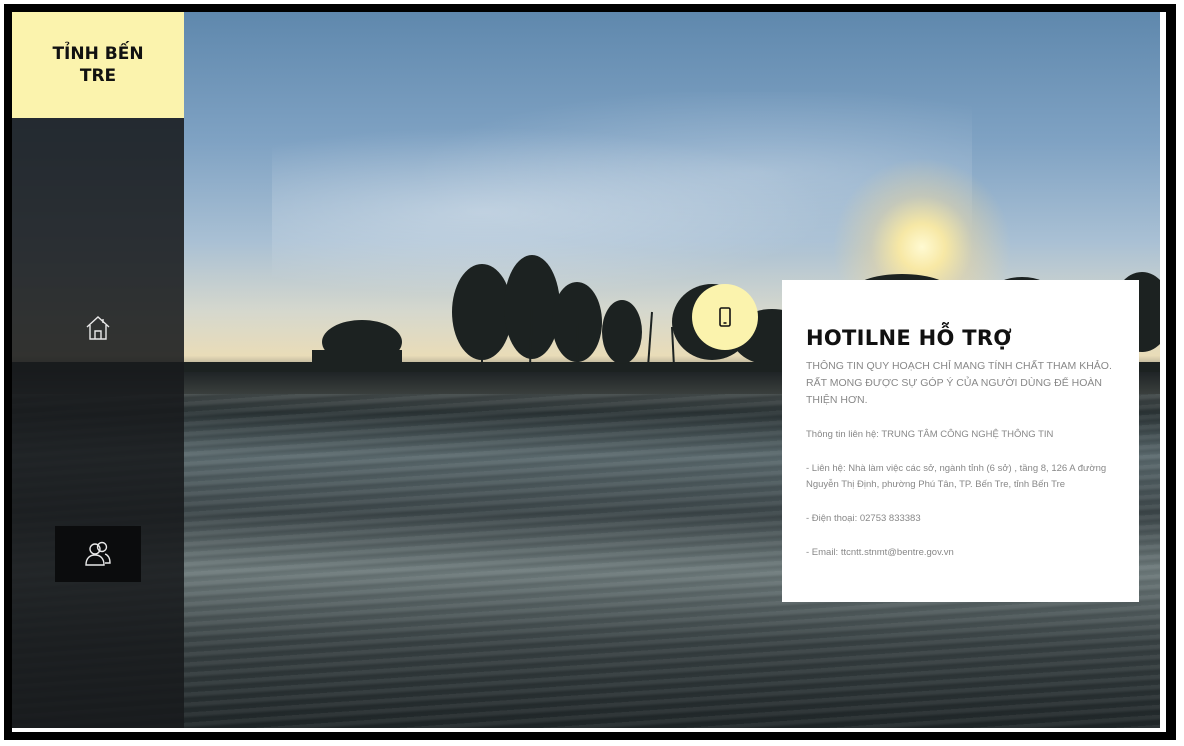  I want to click on users-button, so click(98, 554).